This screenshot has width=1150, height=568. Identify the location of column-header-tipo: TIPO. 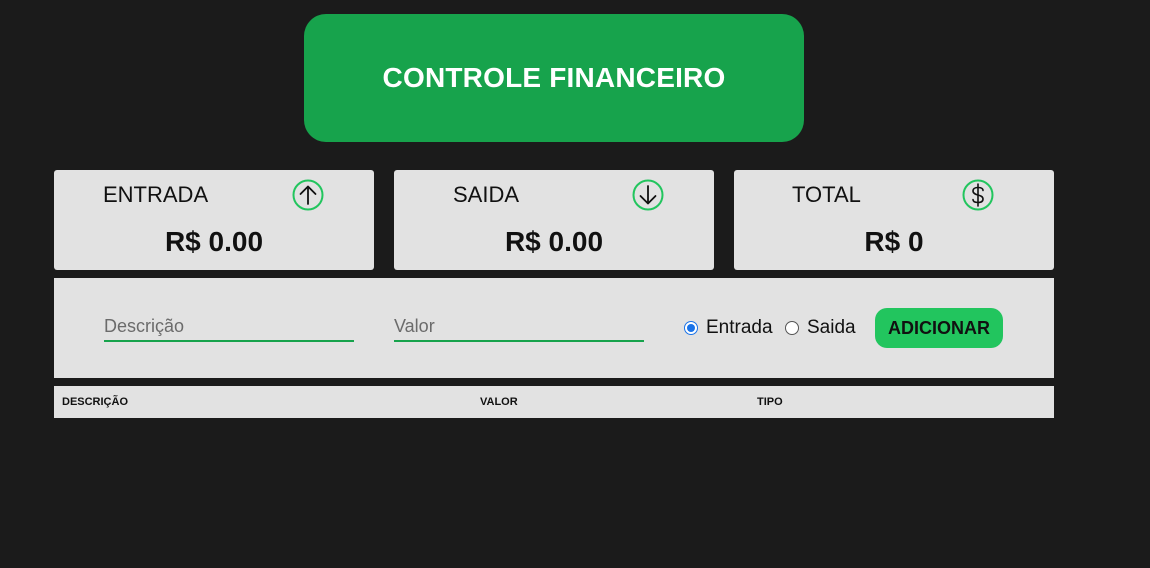
(770, 402).